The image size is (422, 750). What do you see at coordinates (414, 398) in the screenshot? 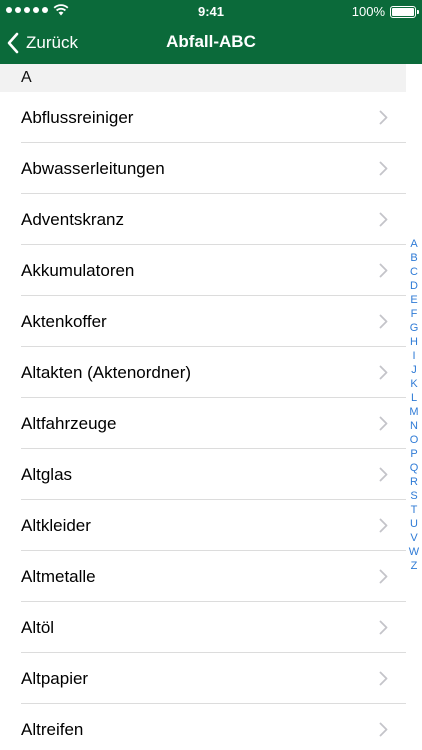
I see `index-letter: L` at bounding box center [414, 398].